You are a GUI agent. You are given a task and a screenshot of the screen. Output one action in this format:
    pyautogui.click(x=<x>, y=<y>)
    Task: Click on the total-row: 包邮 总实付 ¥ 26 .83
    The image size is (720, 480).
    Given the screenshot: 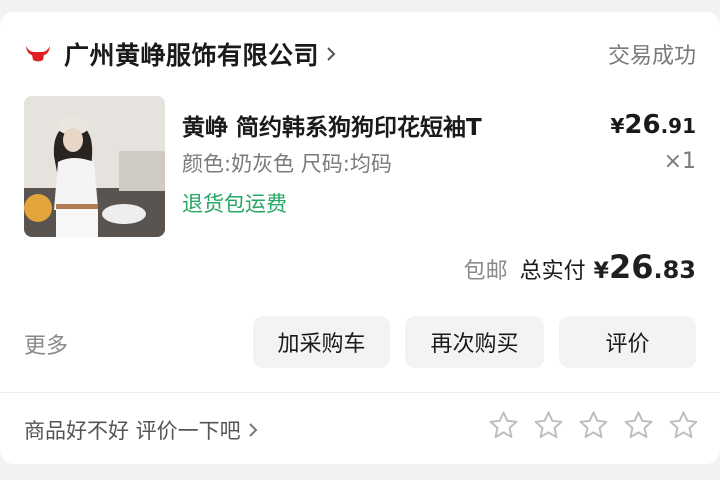 What is the action you would take?
    pyautogui.click(x=580, y=267)
    